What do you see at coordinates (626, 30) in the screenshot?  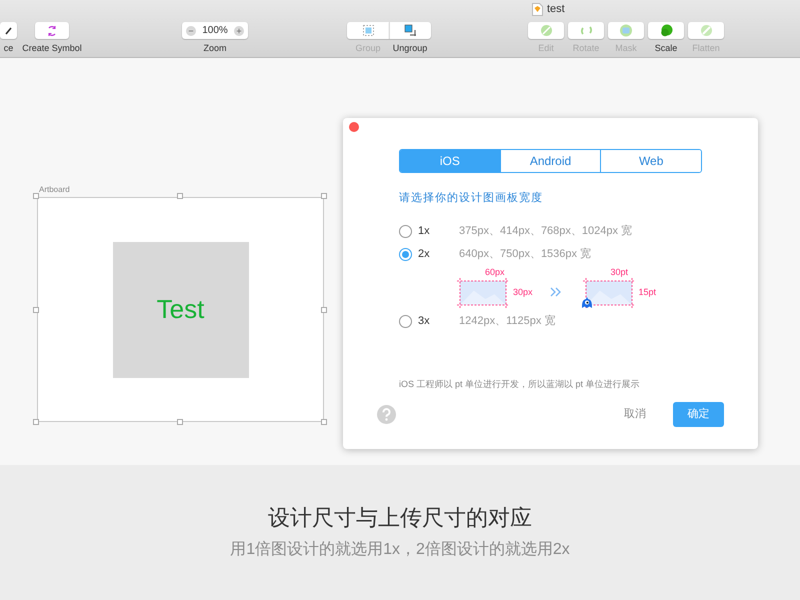 I see `mask-icon` at bounding box center [626, 30].